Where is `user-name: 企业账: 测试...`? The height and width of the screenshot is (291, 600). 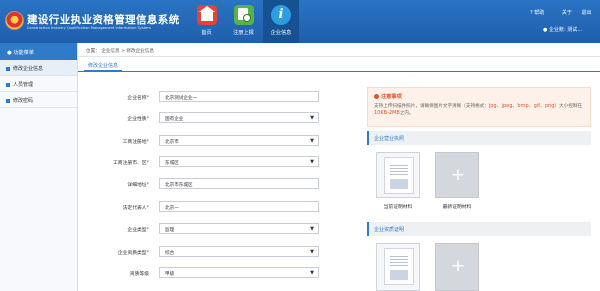 user-name: 企业账: 测试... is located at coordinates (565, 30).